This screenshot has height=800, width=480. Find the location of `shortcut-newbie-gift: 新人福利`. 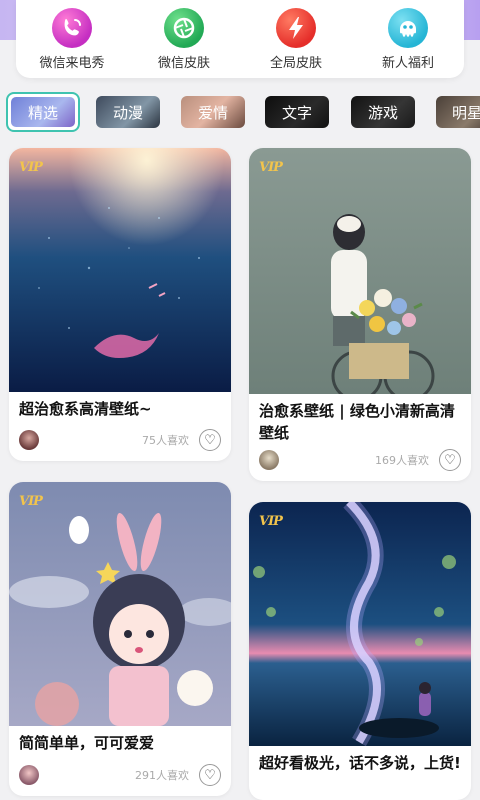

shortcut-newbie-gift: 新人福利 is located at coordinates (408, 39).